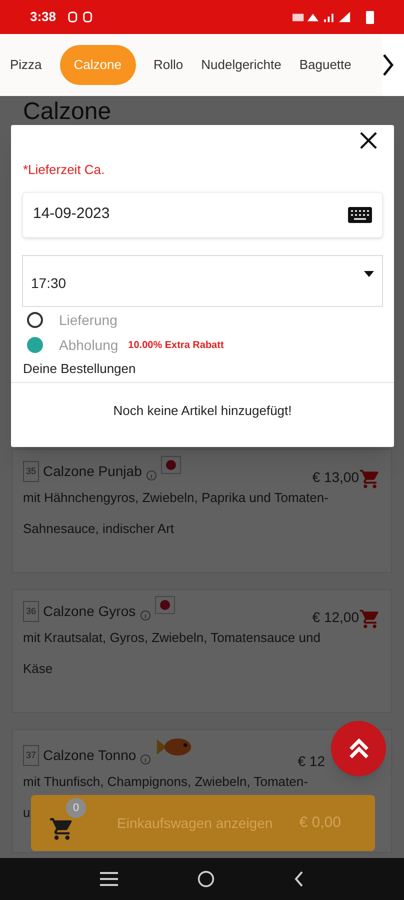 This screenshot has height=900, width=404. Describe the element at coordinates (335, 477) in the screenshot. I see `item-price: € 13,00` at that location.